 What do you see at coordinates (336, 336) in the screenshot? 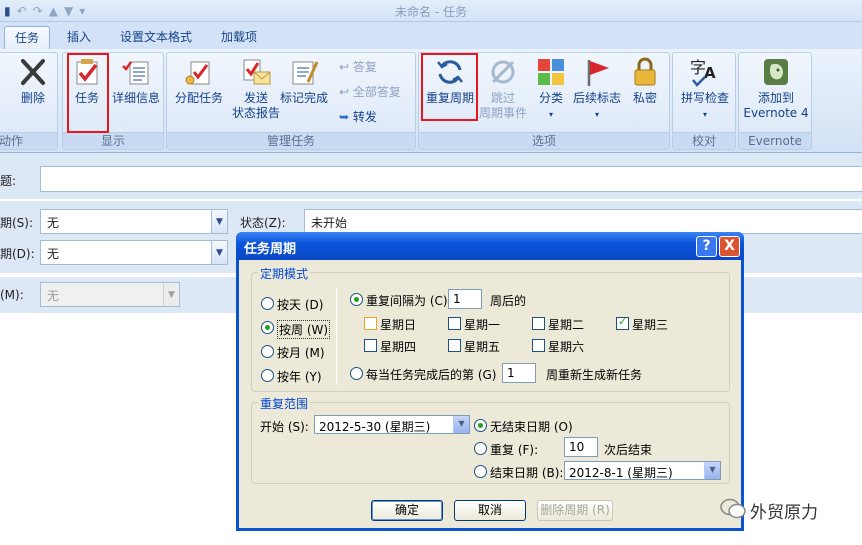
I see `pattern-divider` at bounding box center [336, 336].